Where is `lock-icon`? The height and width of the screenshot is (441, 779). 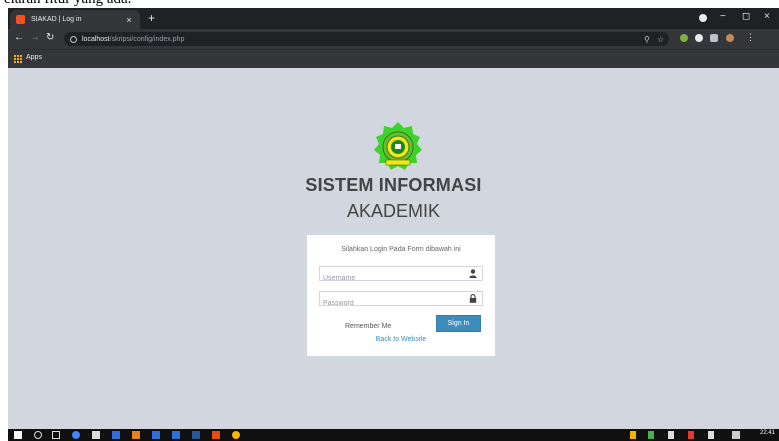 lock-icon is located at coordinates (473, 298).